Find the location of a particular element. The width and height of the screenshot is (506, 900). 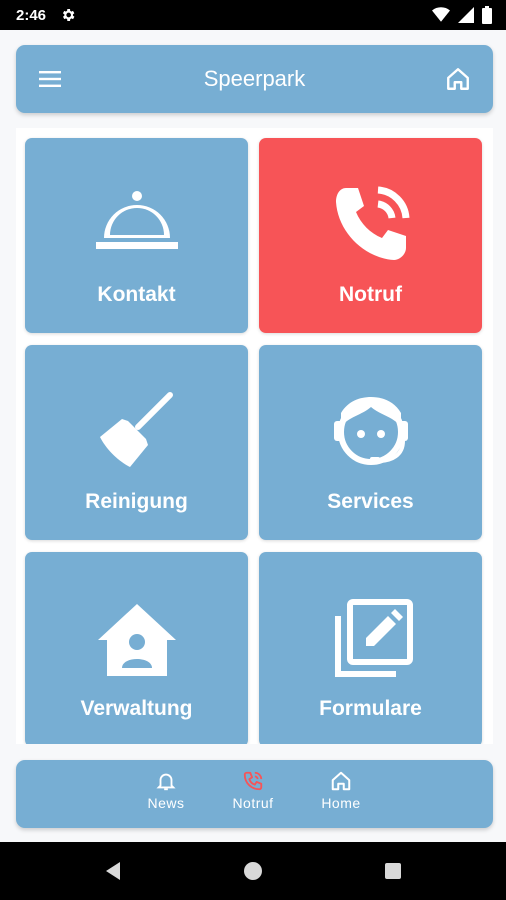

settings-gear-icon is located at coordinates (68, 15).